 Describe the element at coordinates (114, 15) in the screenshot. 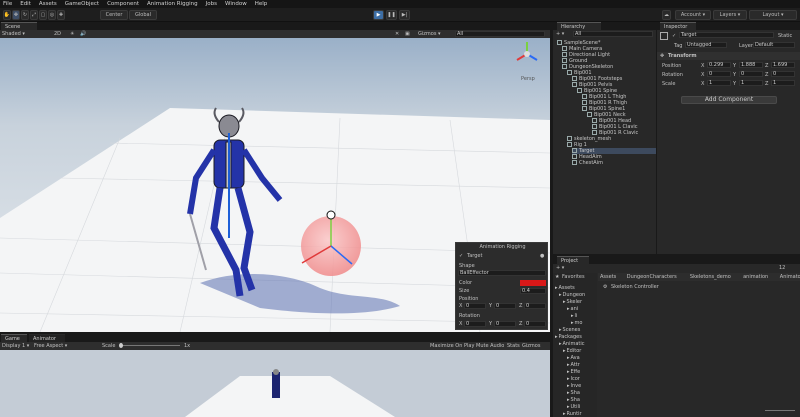

I see `pivot-center-toggle: Center` at that location.